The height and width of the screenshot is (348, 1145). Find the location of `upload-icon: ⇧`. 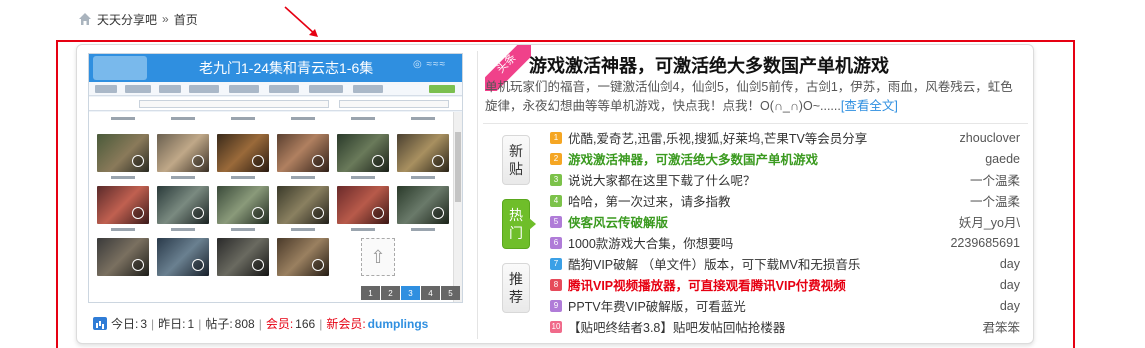

upload-icon: ⇧ is located at coordinates (378, 257).